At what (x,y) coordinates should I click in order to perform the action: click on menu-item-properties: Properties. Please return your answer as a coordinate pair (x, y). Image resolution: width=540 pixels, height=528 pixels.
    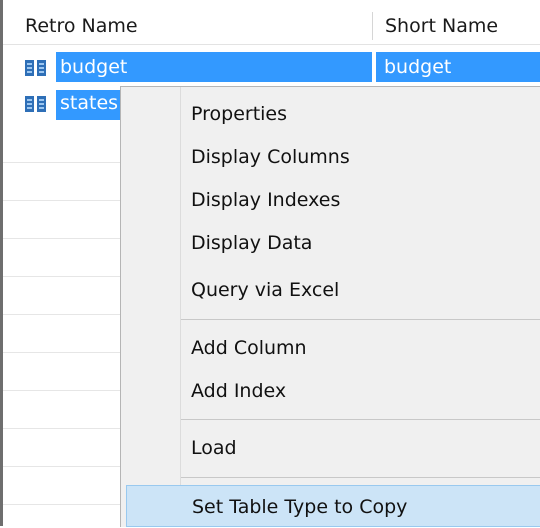
    Looking at the image, I should click on (330, 114).